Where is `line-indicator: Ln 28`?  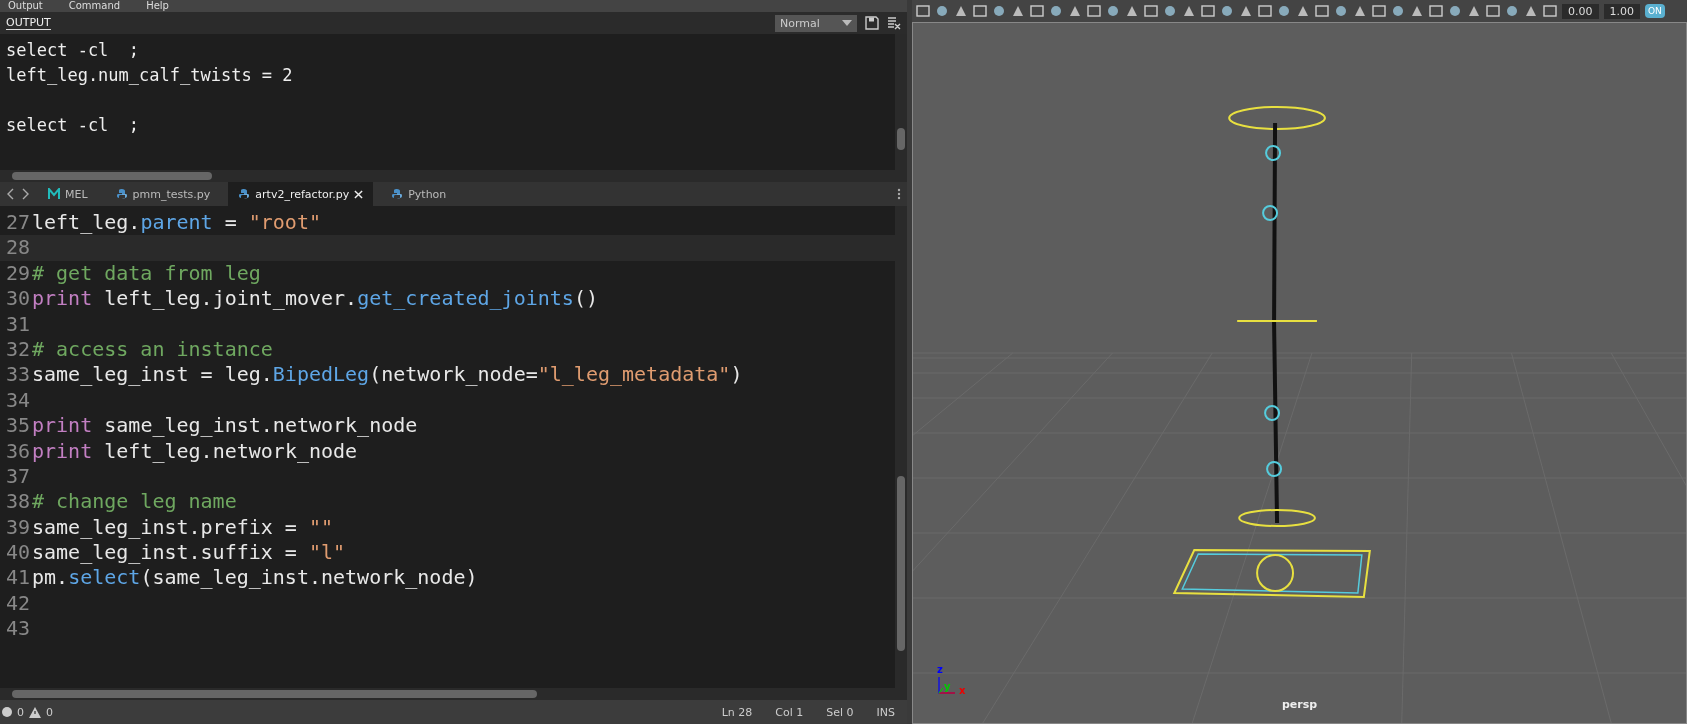
line-indicator: Ln 28 is located at coordinates (737, 712).